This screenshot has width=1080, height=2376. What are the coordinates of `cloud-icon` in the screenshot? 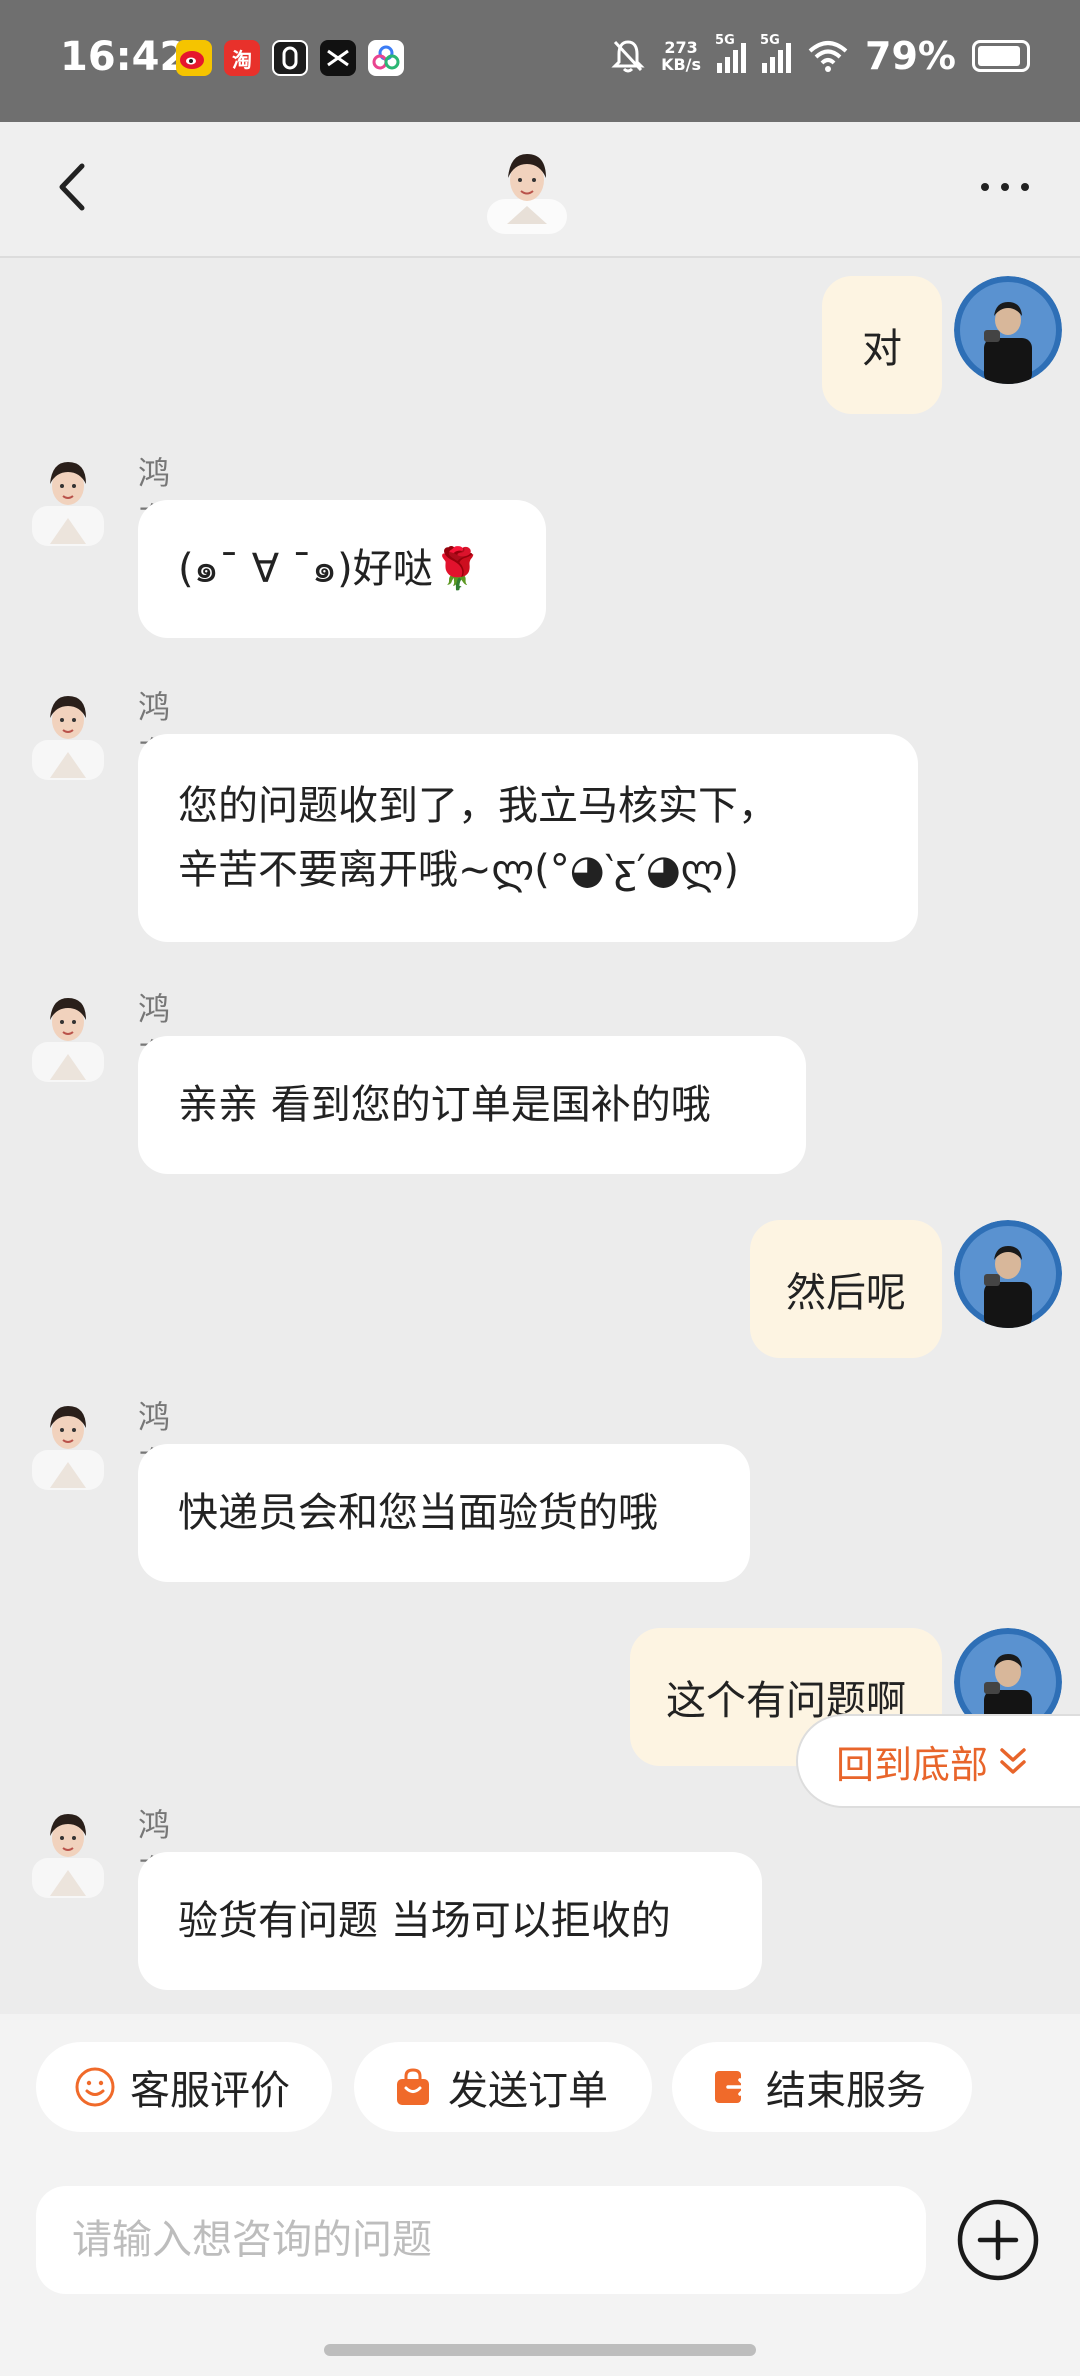 It's located at (386, 58).